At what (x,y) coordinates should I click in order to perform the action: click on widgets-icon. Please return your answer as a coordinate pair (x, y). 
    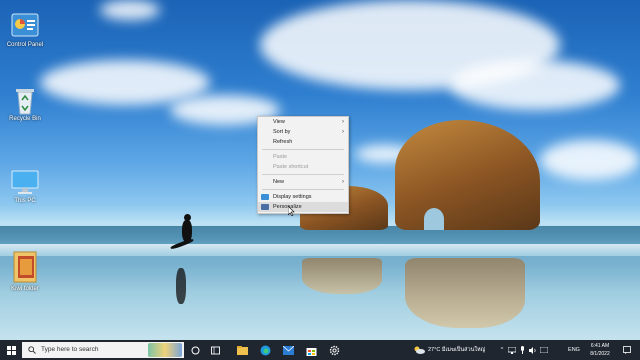
    Looking at the image, I should click on (215, 350).